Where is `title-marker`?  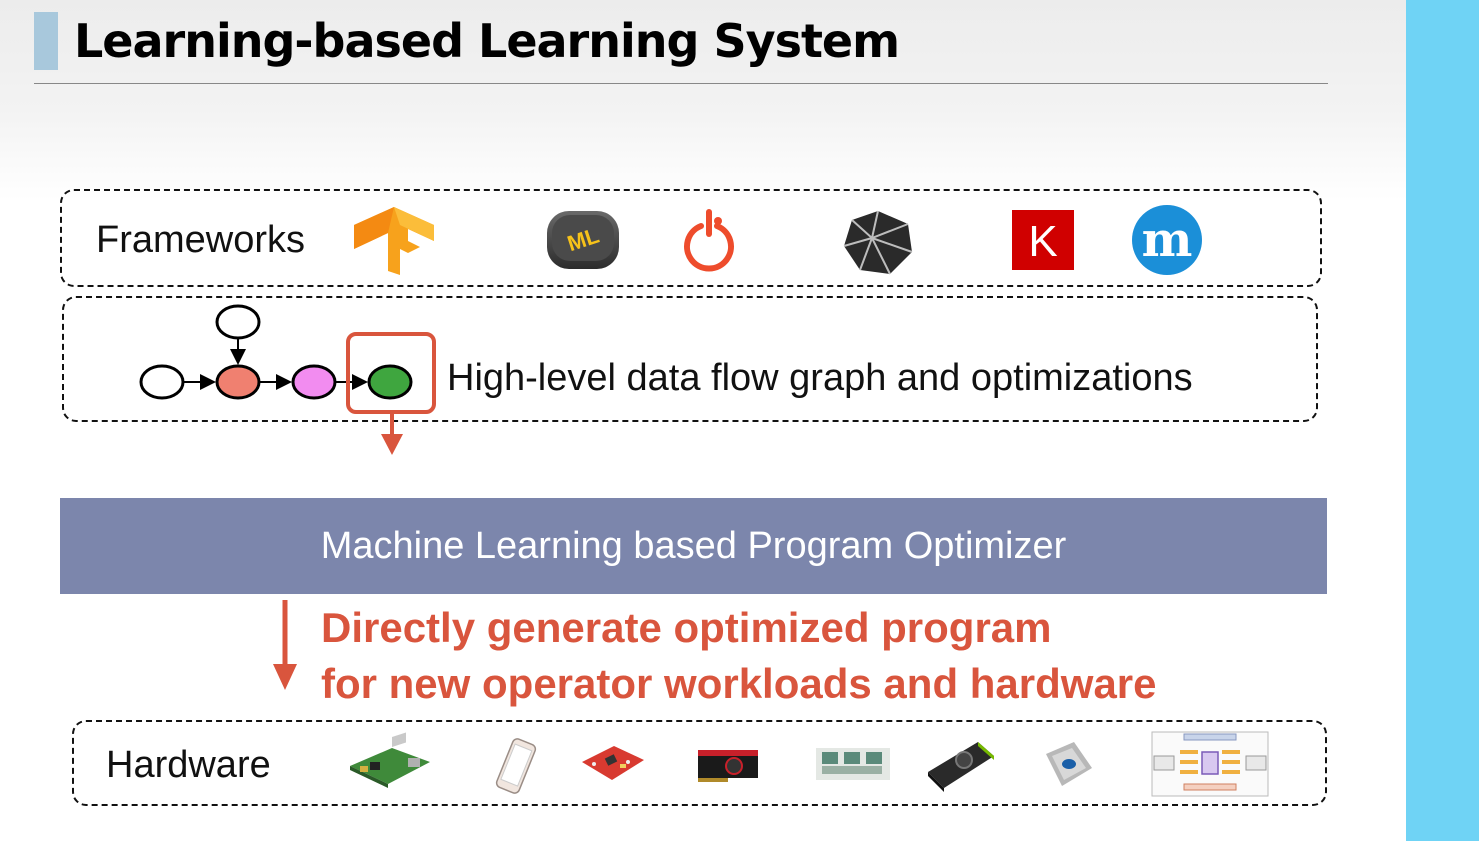 title-marker is located at coordinates (46, 41).